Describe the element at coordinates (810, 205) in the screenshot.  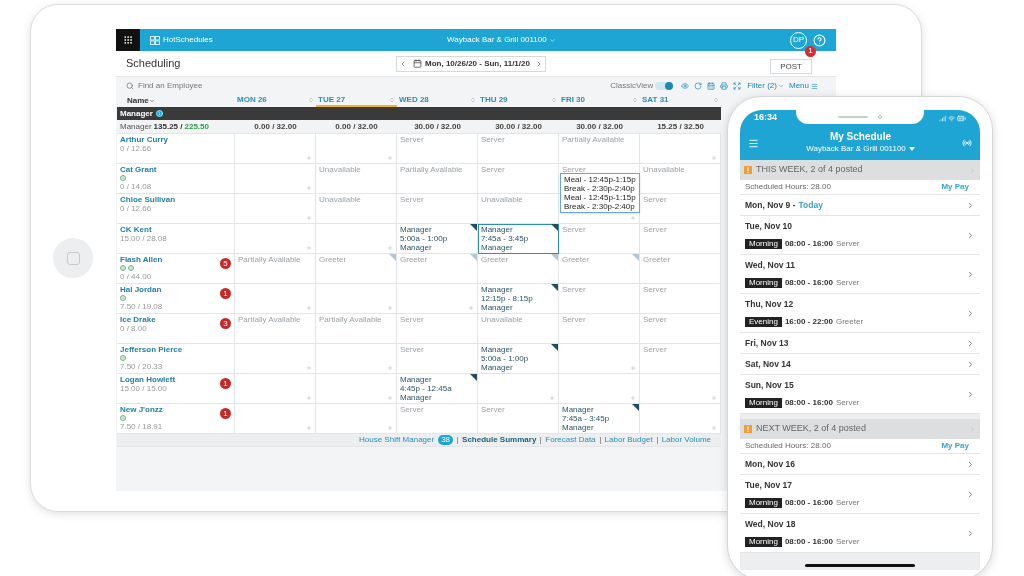
I see `today-label: Today` at that location.